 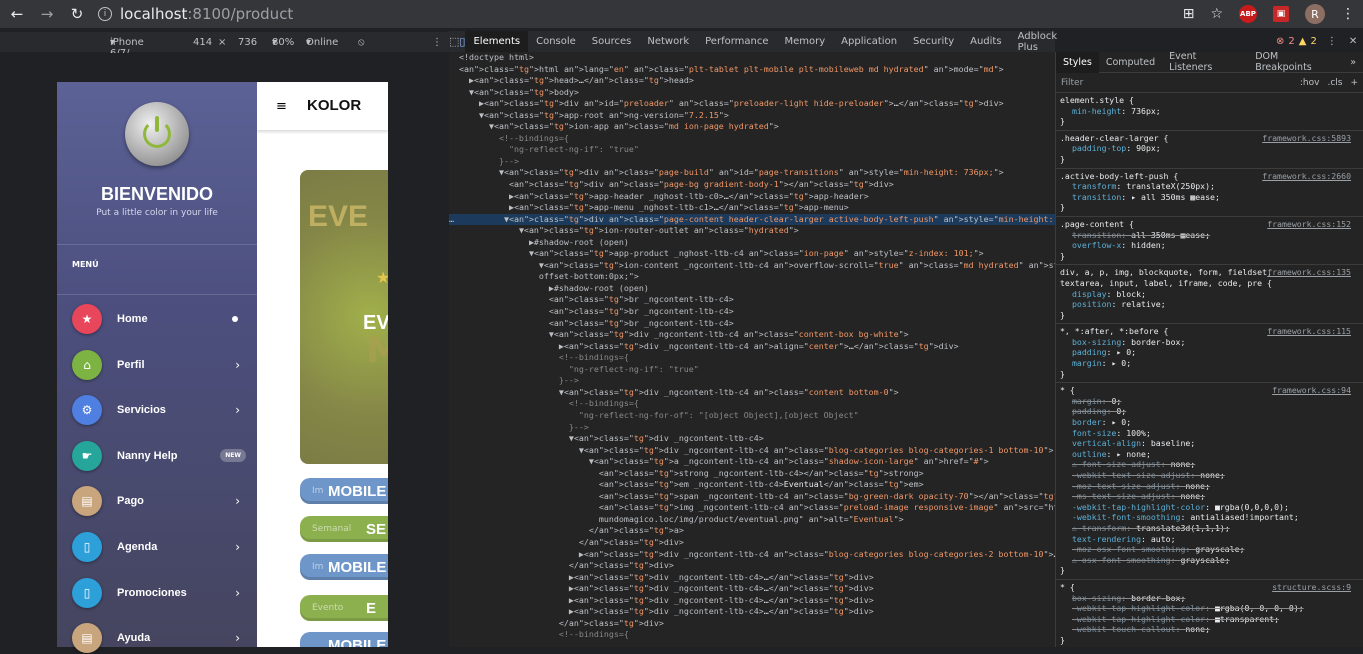 What do you see at coordinates (1209, 433) in the screenshot?
I see `css-property: font-size: 100%;` at bounding box center [1209, 433].